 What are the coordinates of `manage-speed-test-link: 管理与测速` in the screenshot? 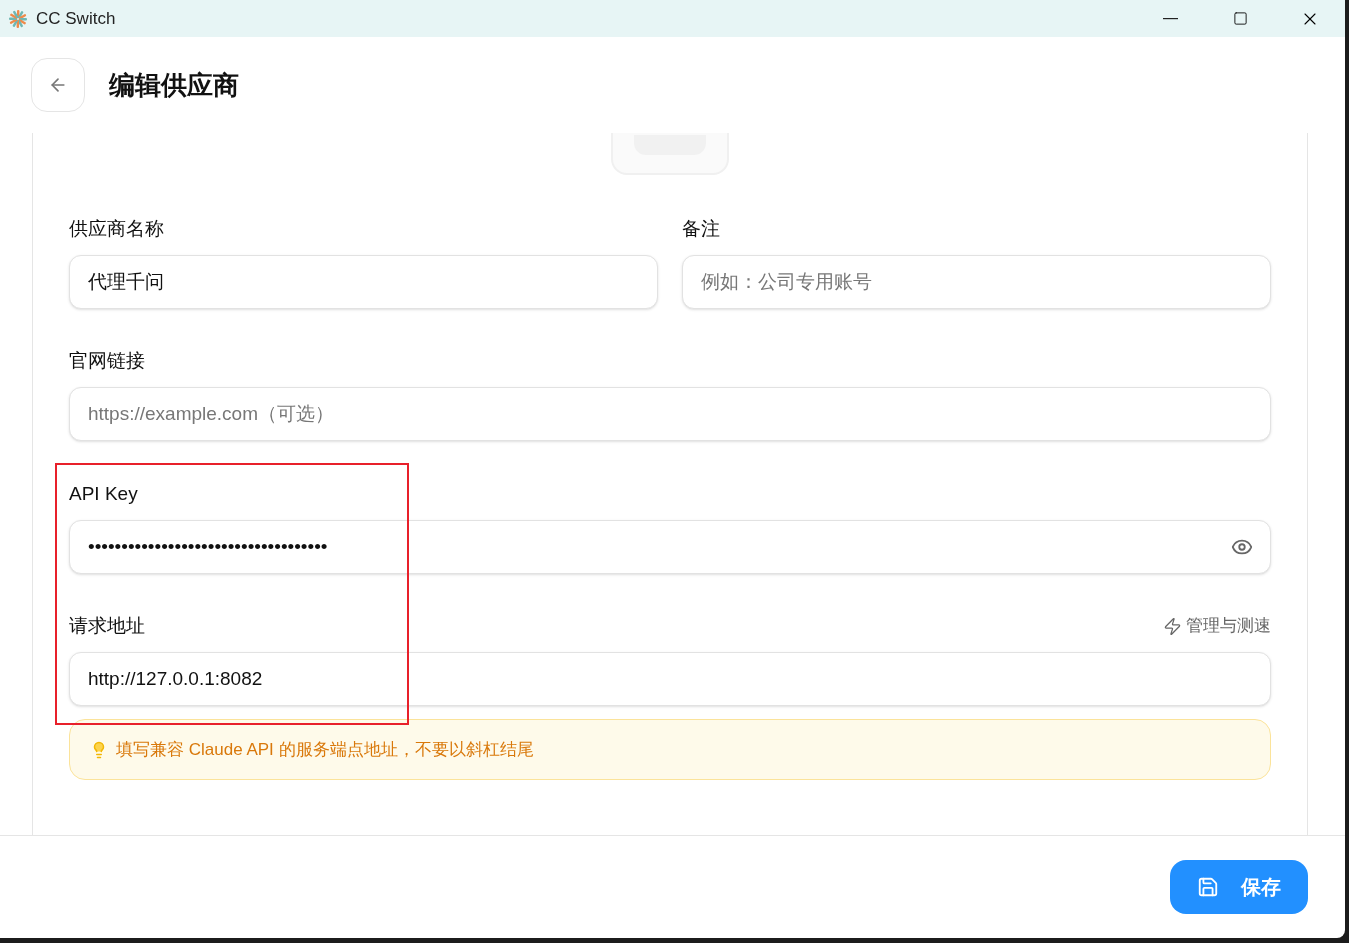 It's located at (1217, 626).